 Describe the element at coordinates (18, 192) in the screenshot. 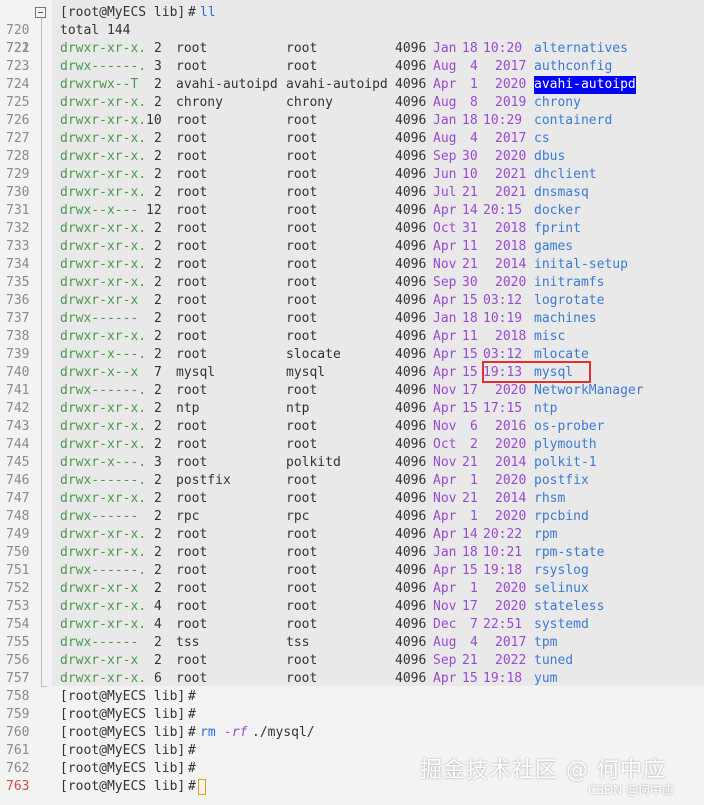

I see `line-number: 730` at that location.